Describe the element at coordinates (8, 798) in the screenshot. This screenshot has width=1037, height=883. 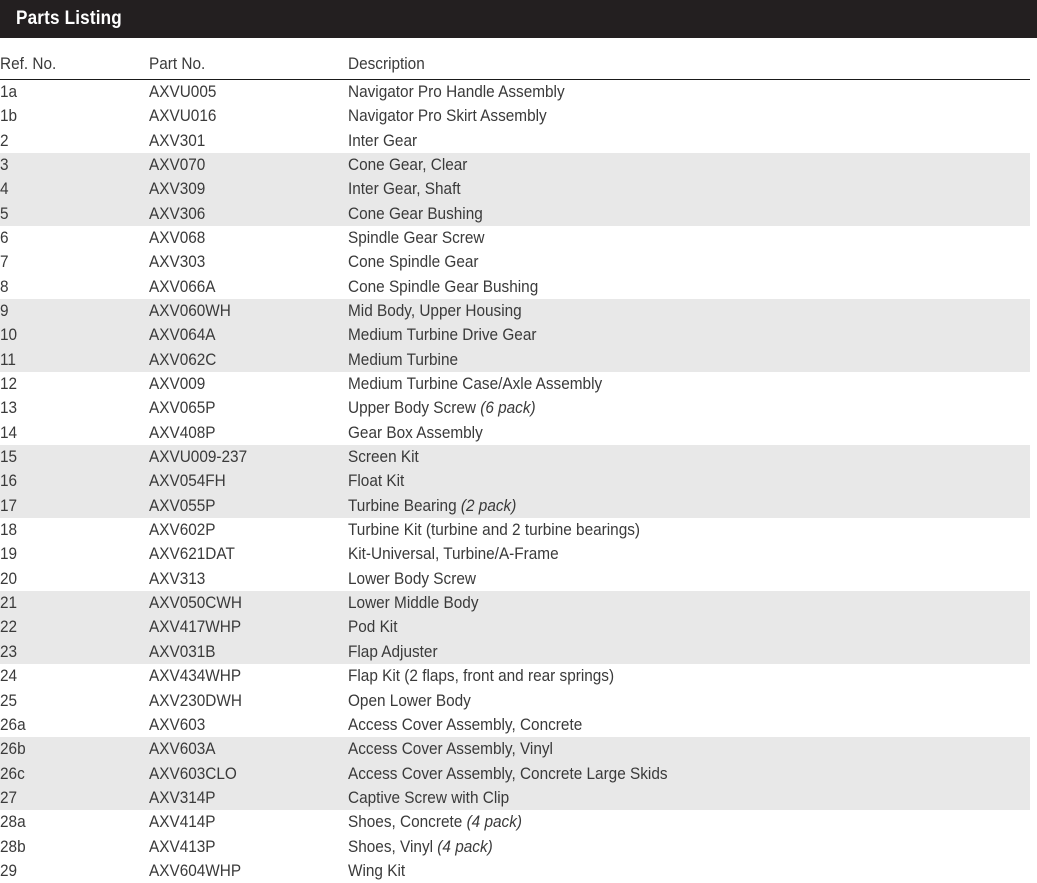
I see `ref-no-text: 27` at that location.